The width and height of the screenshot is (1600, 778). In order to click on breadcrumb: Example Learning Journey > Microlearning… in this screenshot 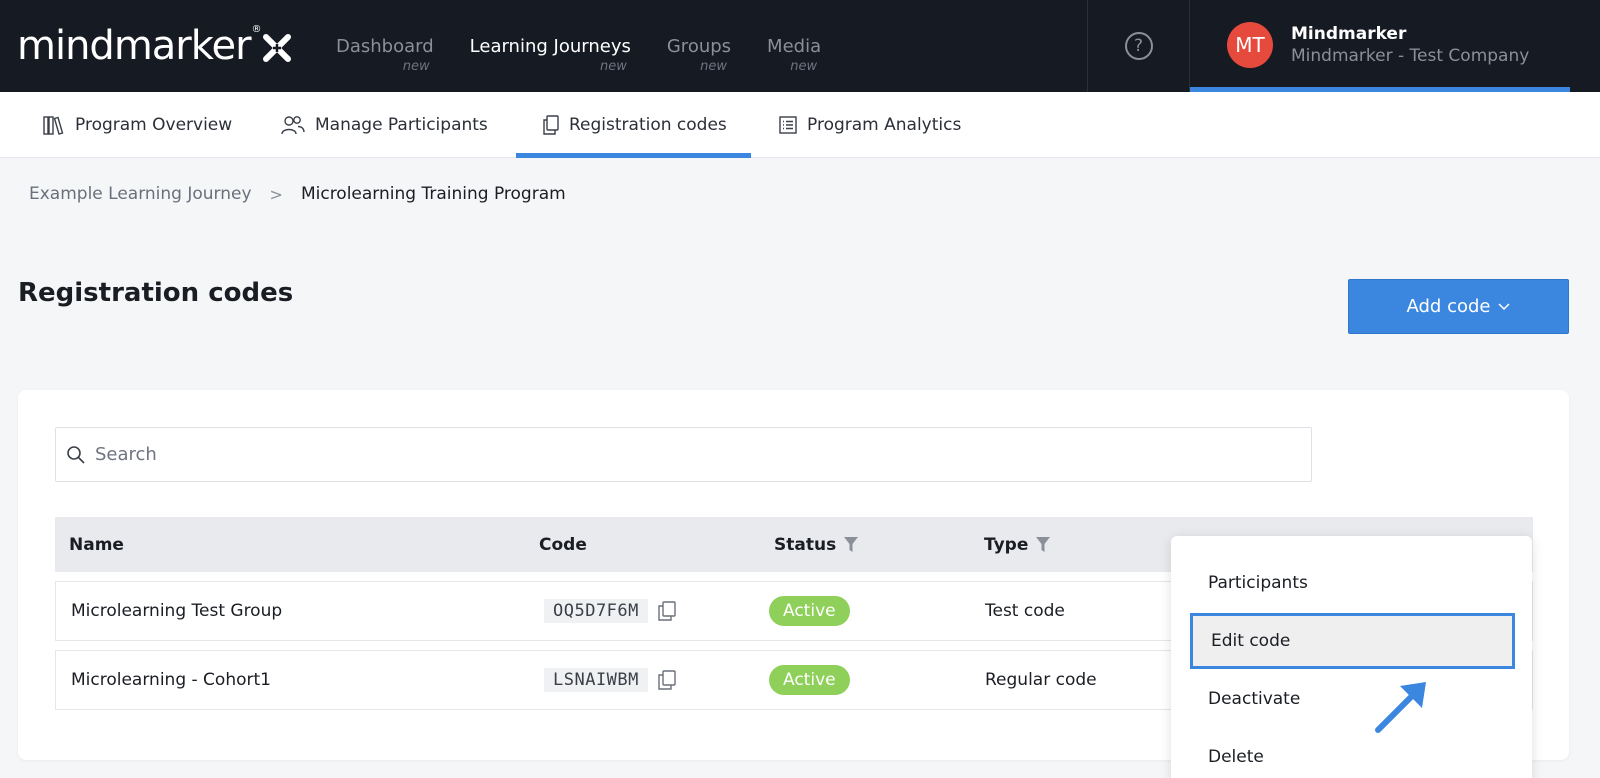, I will do `click(297, 194)`.